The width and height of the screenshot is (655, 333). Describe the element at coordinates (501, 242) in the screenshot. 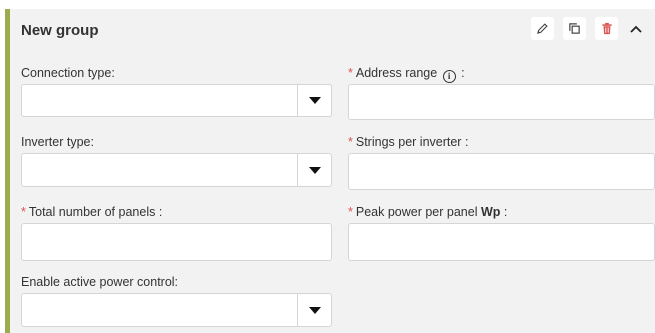

I see `peak-power-input` at that location.